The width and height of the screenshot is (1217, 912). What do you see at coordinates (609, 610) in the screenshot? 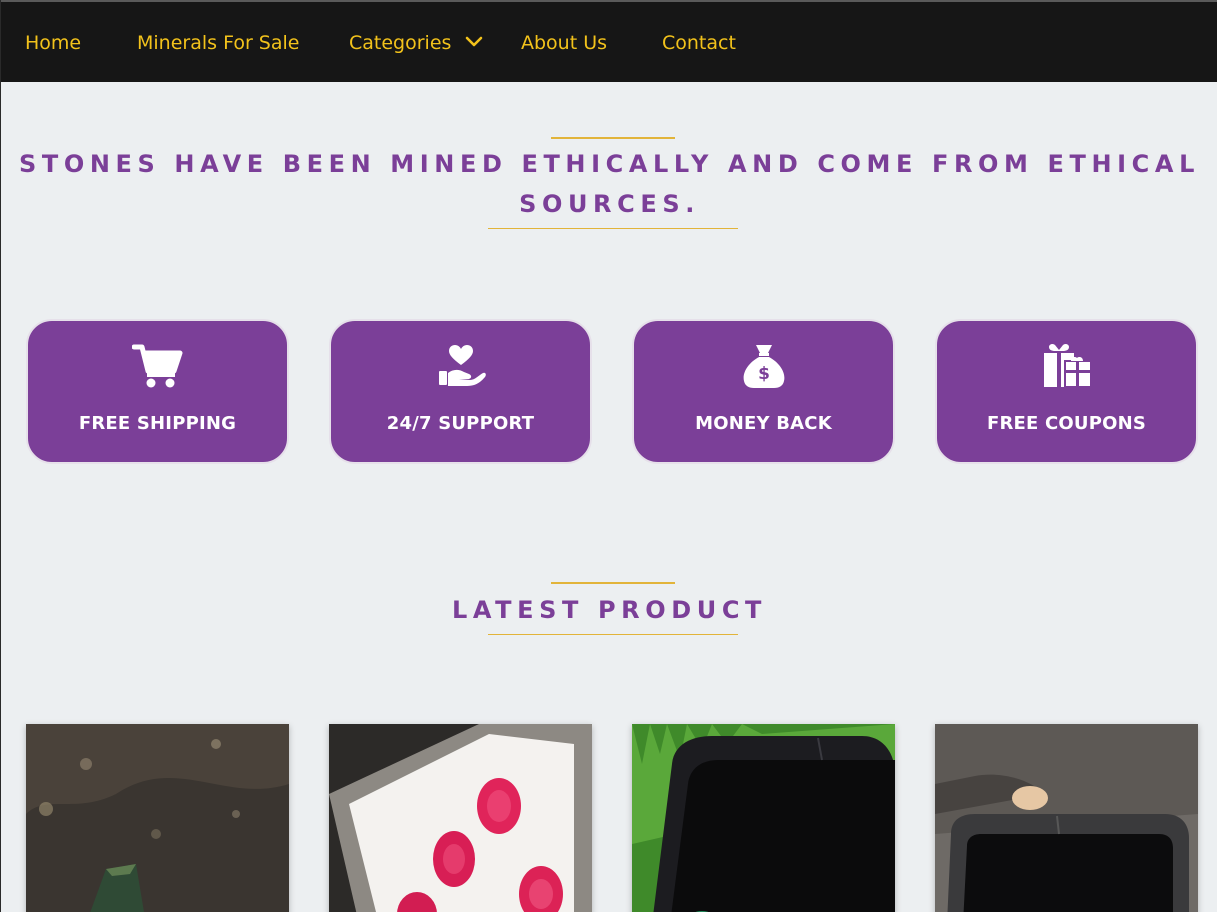
I see `latest-product-heading: LATEST PRODUCT` at bounding box center [609, 610].